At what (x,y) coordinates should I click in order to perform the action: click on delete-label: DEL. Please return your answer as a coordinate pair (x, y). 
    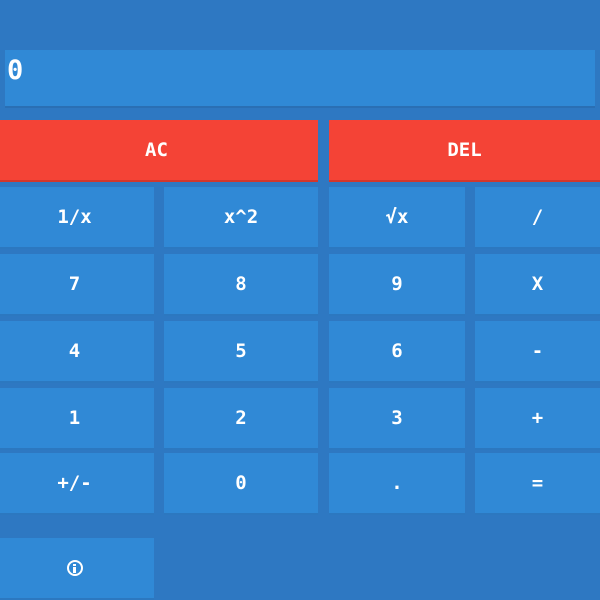
    Looking at the image, I should click on (464, 150).